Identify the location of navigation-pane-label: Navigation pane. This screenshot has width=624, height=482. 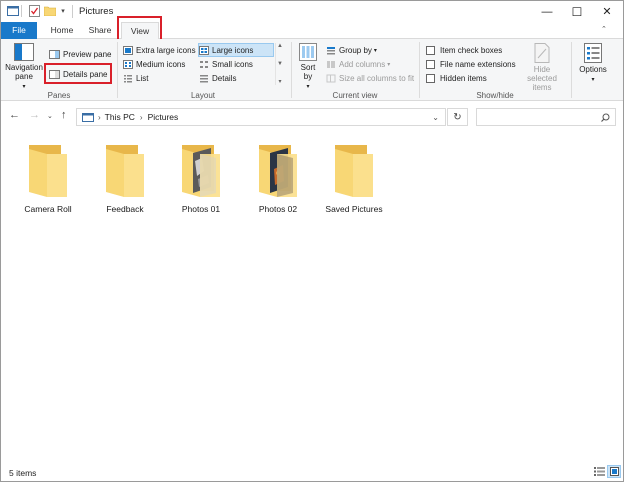
(24, 72).